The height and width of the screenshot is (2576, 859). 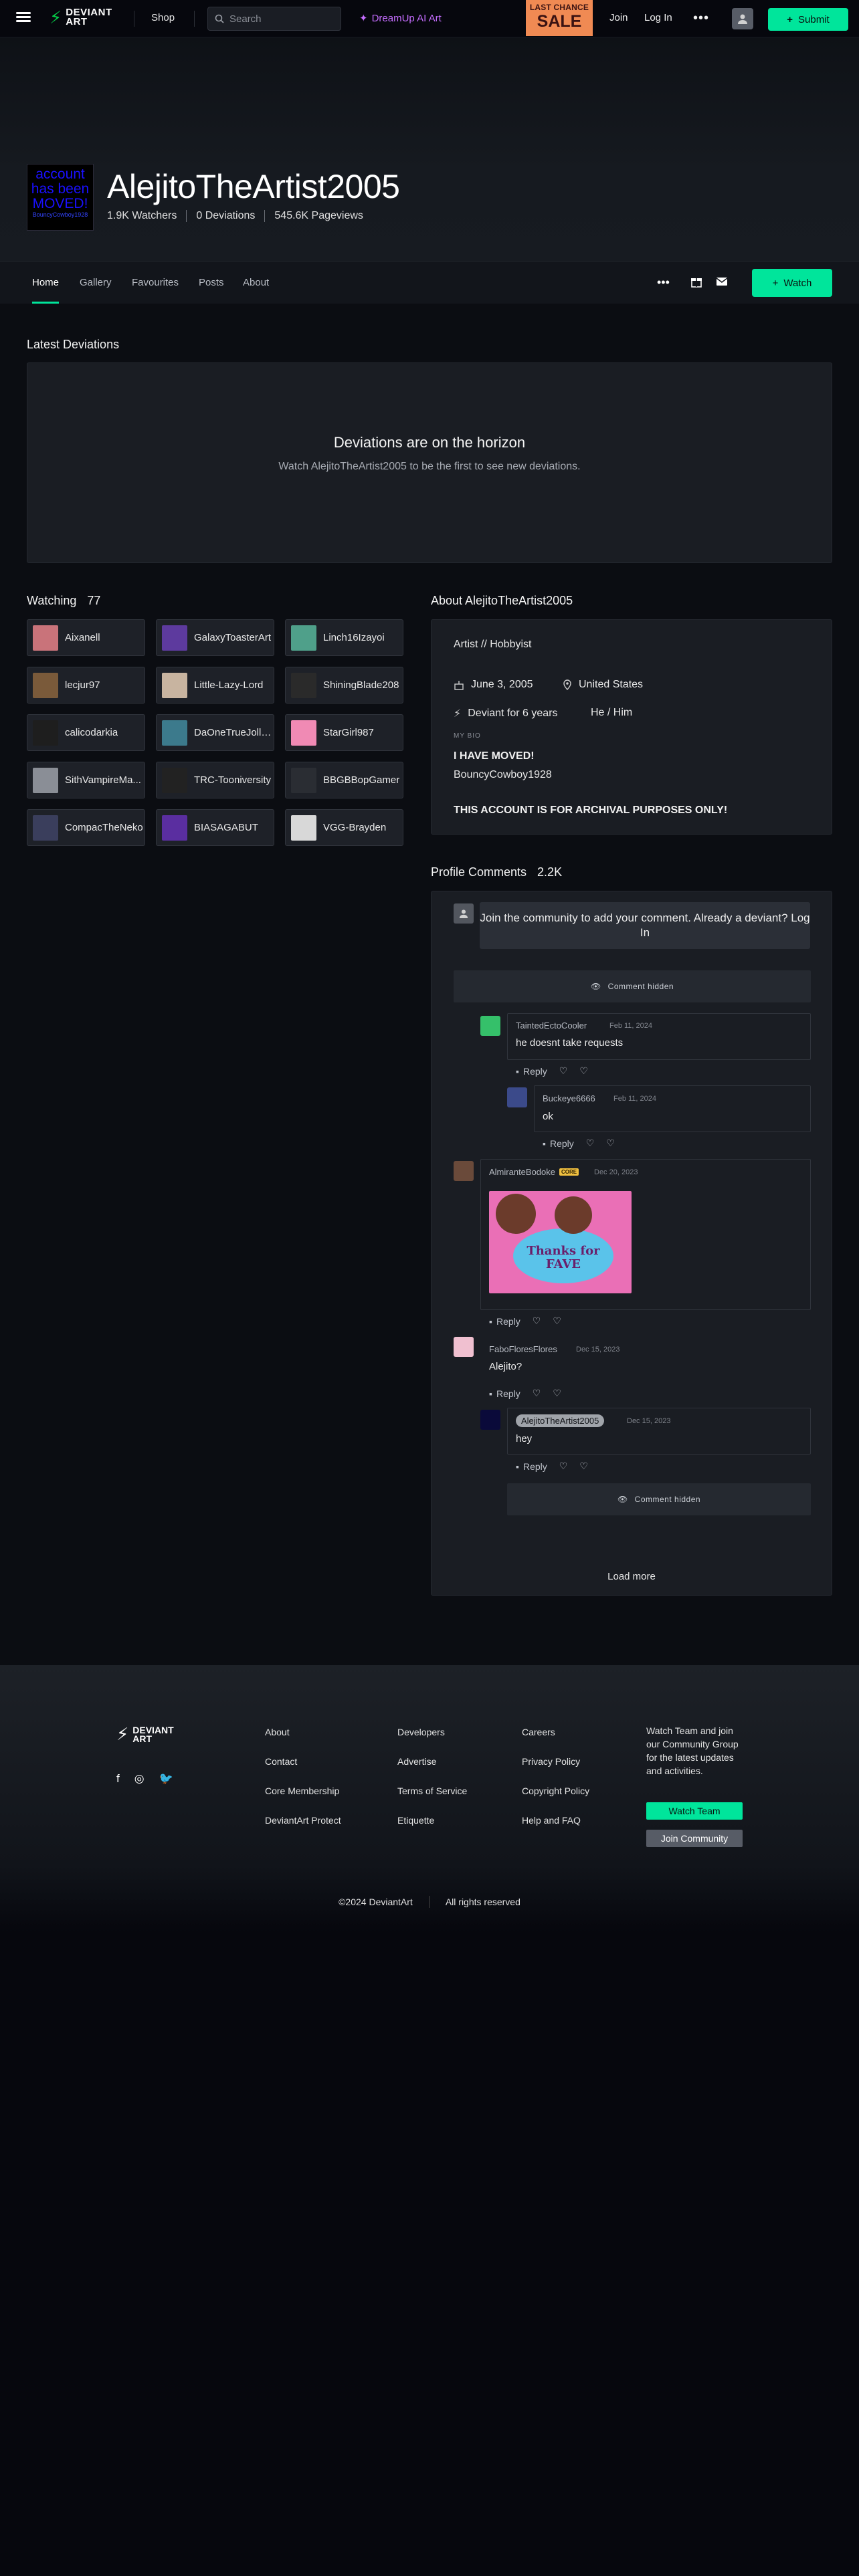 I want to click on watched-user-card: ShiningBlade208, so click(x=344, y=685).